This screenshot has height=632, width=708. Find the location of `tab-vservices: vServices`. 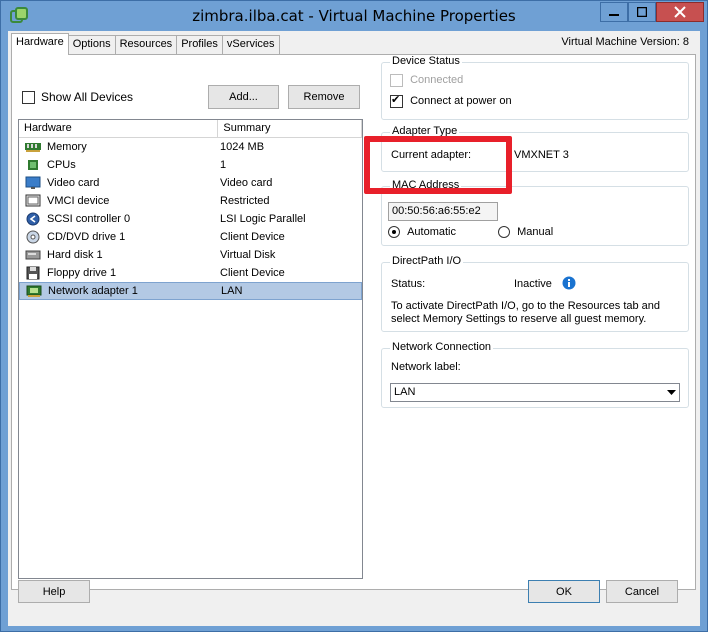

tab-vservices: vServices is located at coordinates (250, 45).